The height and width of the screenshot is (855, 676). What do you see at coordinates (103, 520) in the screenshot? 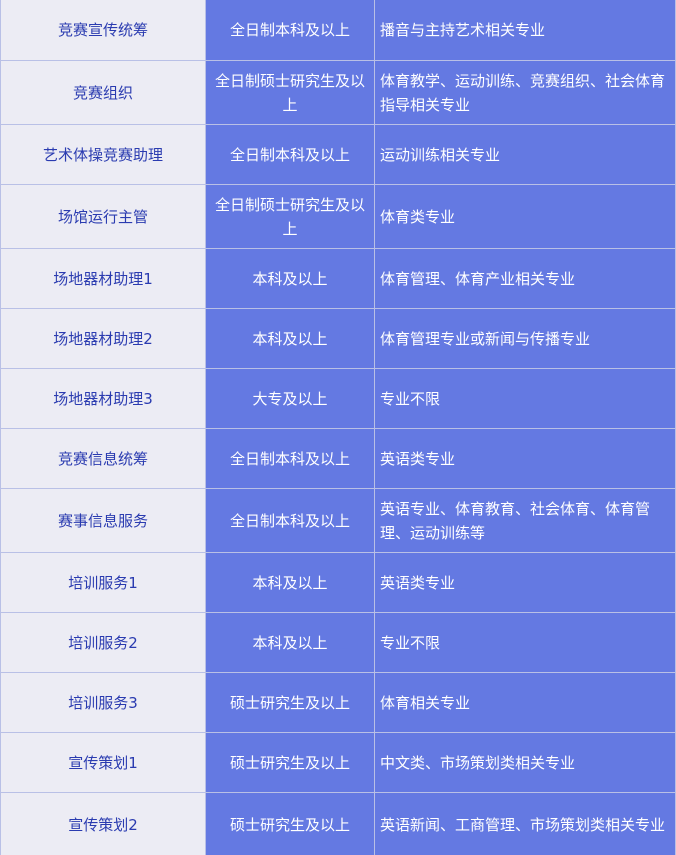
I see `position-cell: 赛事信息服务` at bounding box center [103, 520].